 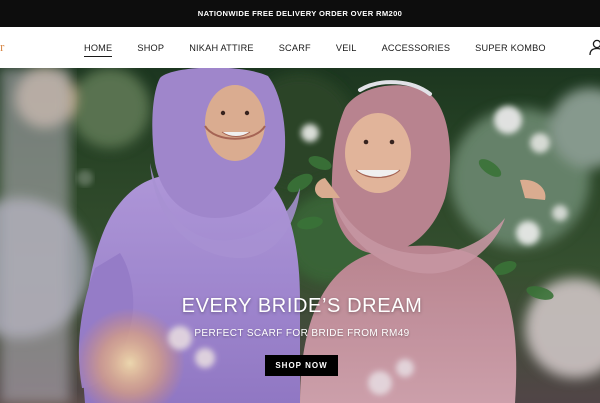 What do you see at coordinates (594, 47) in the screenshot?
I see `account-icon` at bounding box center [594, 47].